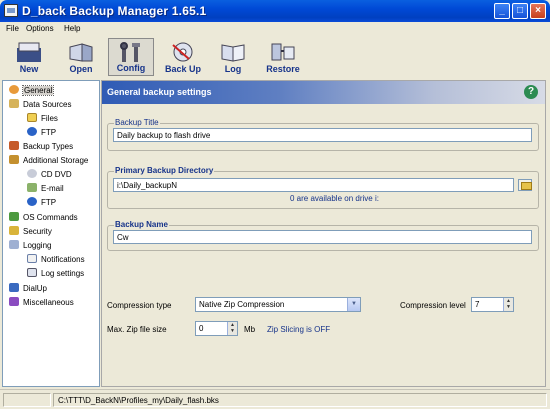 This screenshot has width=550, height=409. What do you see at coordinates (50, 217) in the screenshot?
I see `tree-label: OS Commands` at bounding box center [50, 217].